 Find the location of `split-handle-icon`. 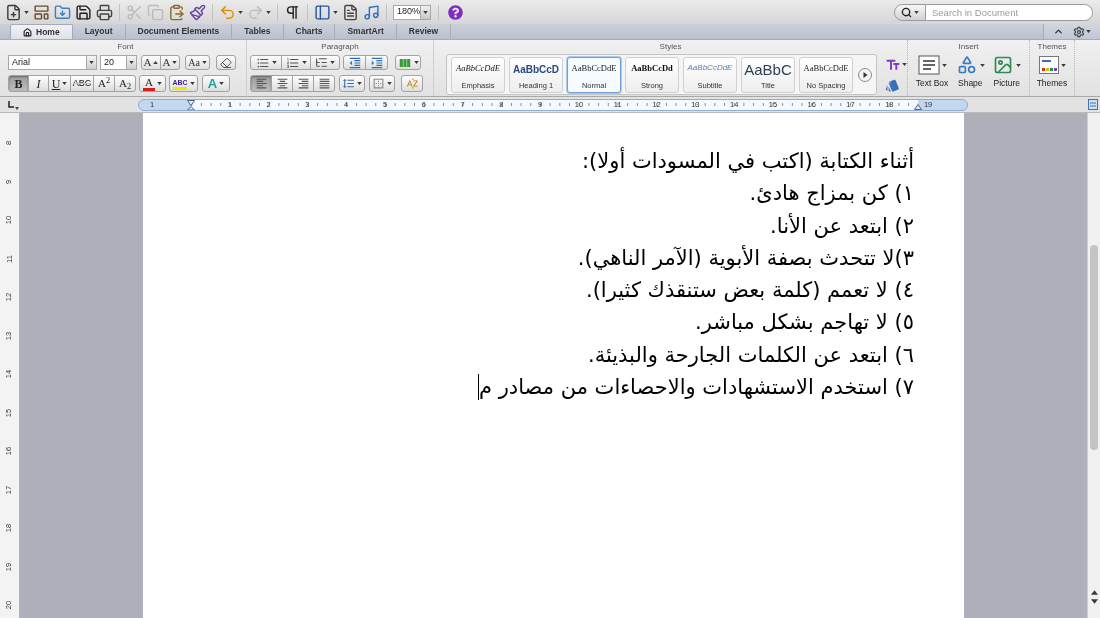

split-handle-icon is located at coordinates (1093, 104).